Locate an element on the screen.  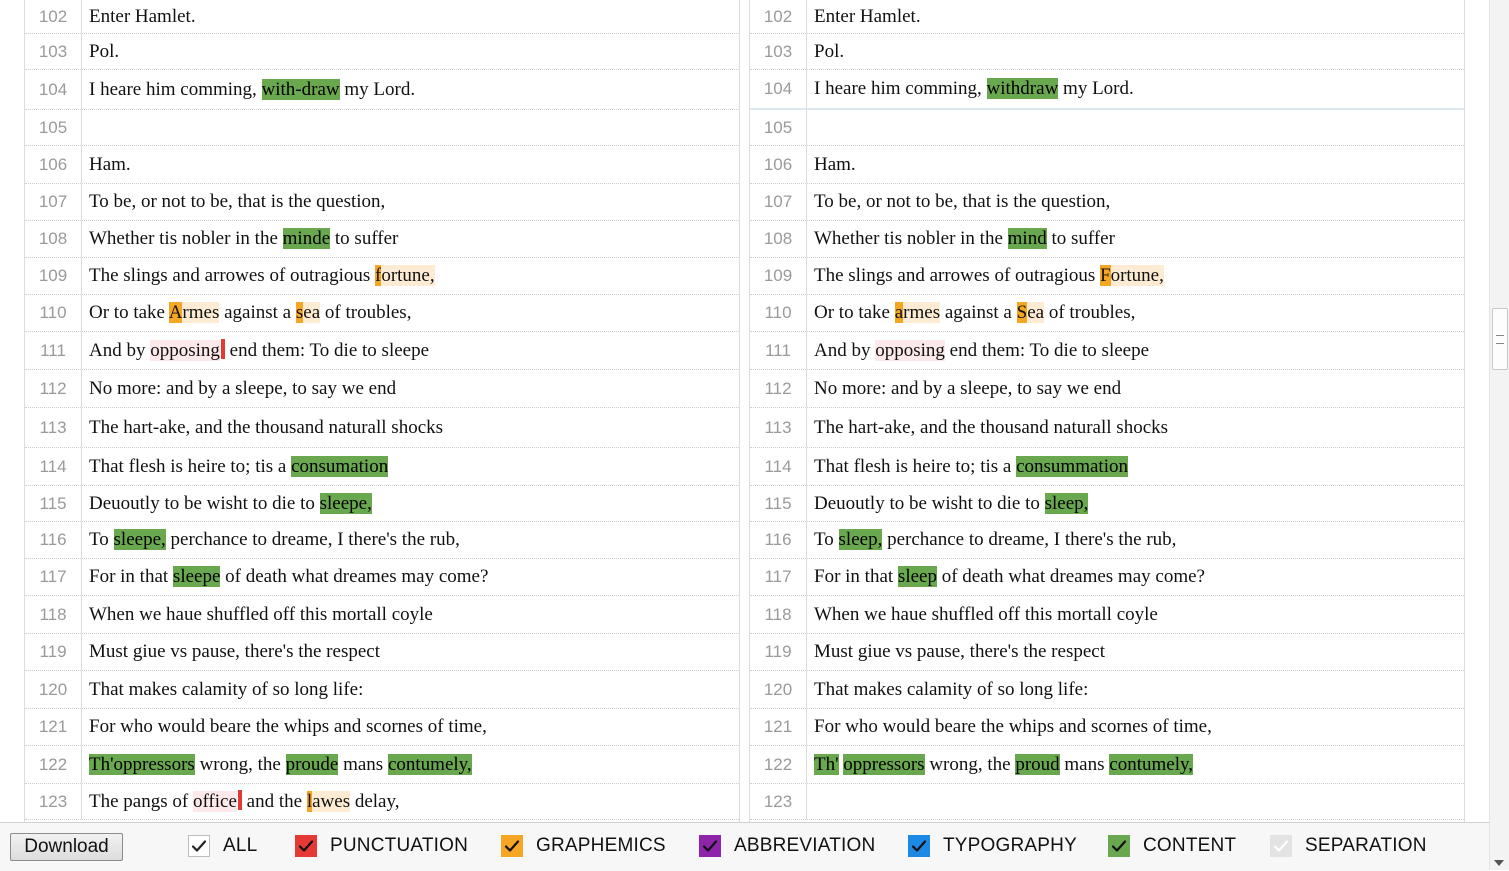
filter-content: CONTENT is located at coordinates (1172, 846).